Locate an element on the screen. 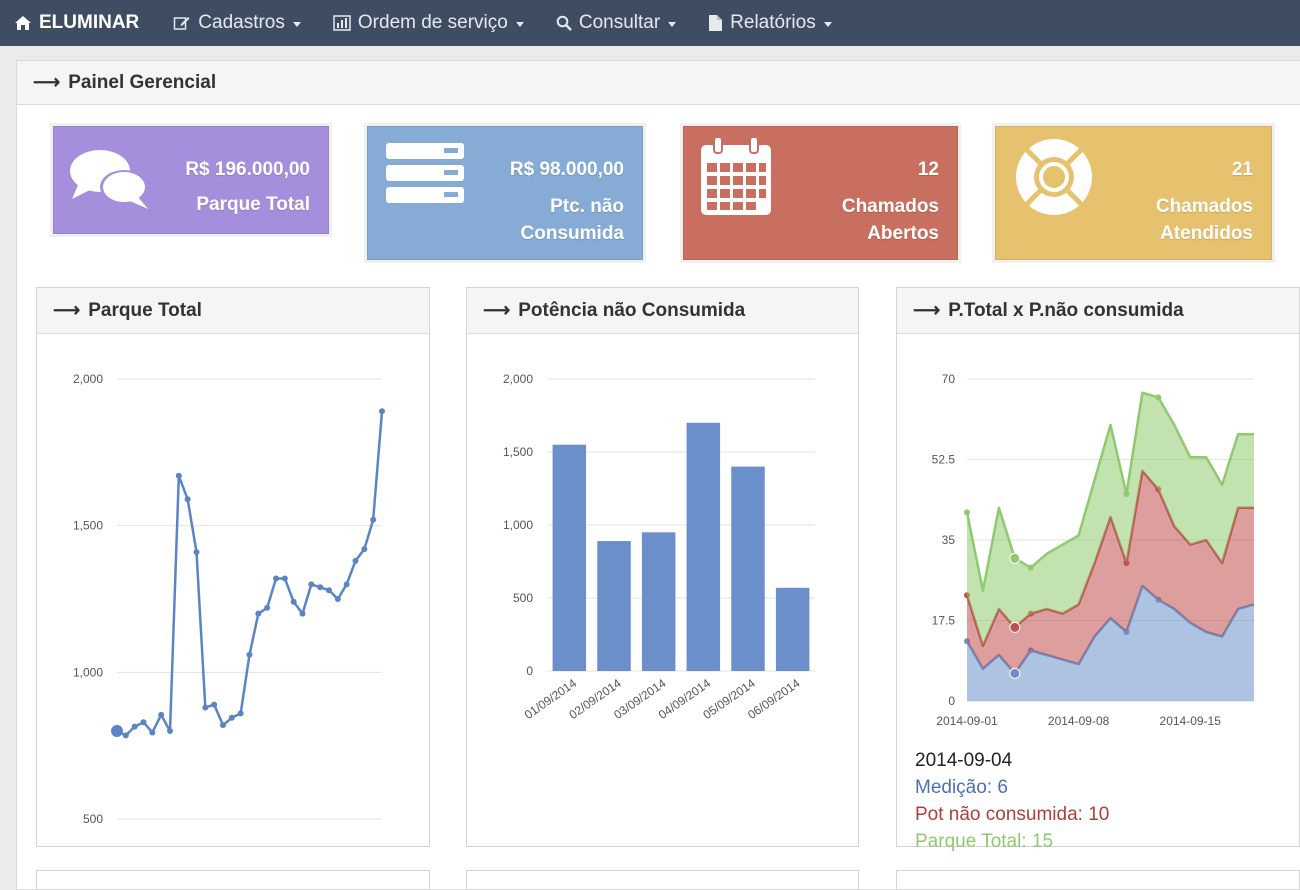  stat-label: Parque Total is located at coordinates (253, 204).